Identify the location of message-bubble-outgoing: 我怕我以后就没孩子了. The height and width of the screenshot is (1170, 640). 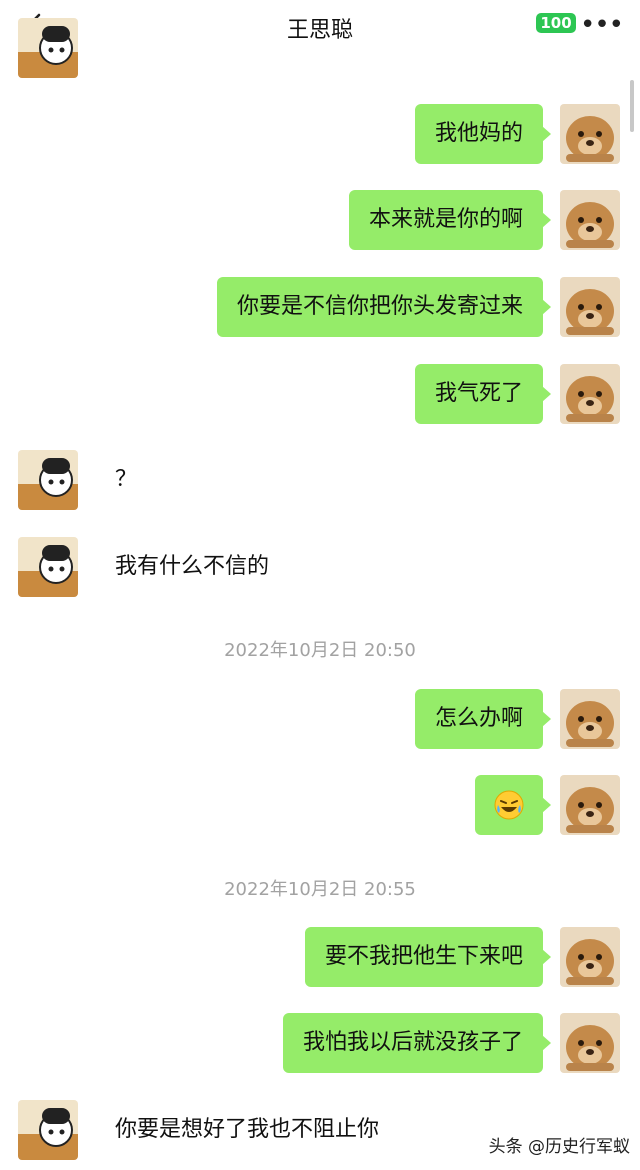
(417, 1043).